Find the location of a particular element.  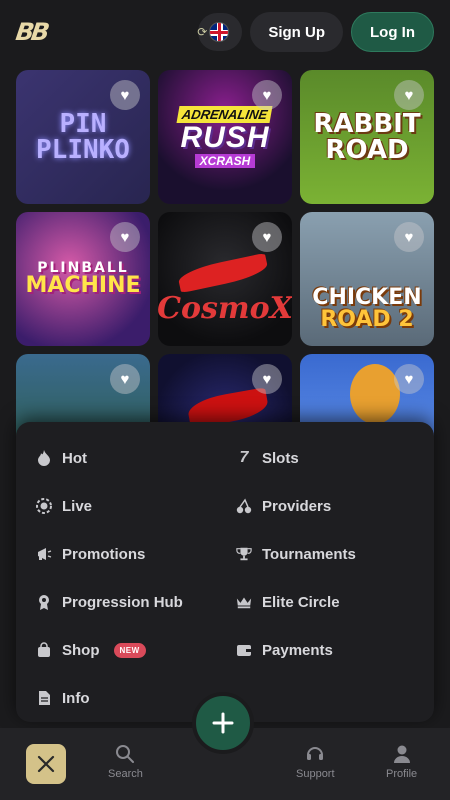

language-selector: ⟳ is located at coordinates (220, 32).